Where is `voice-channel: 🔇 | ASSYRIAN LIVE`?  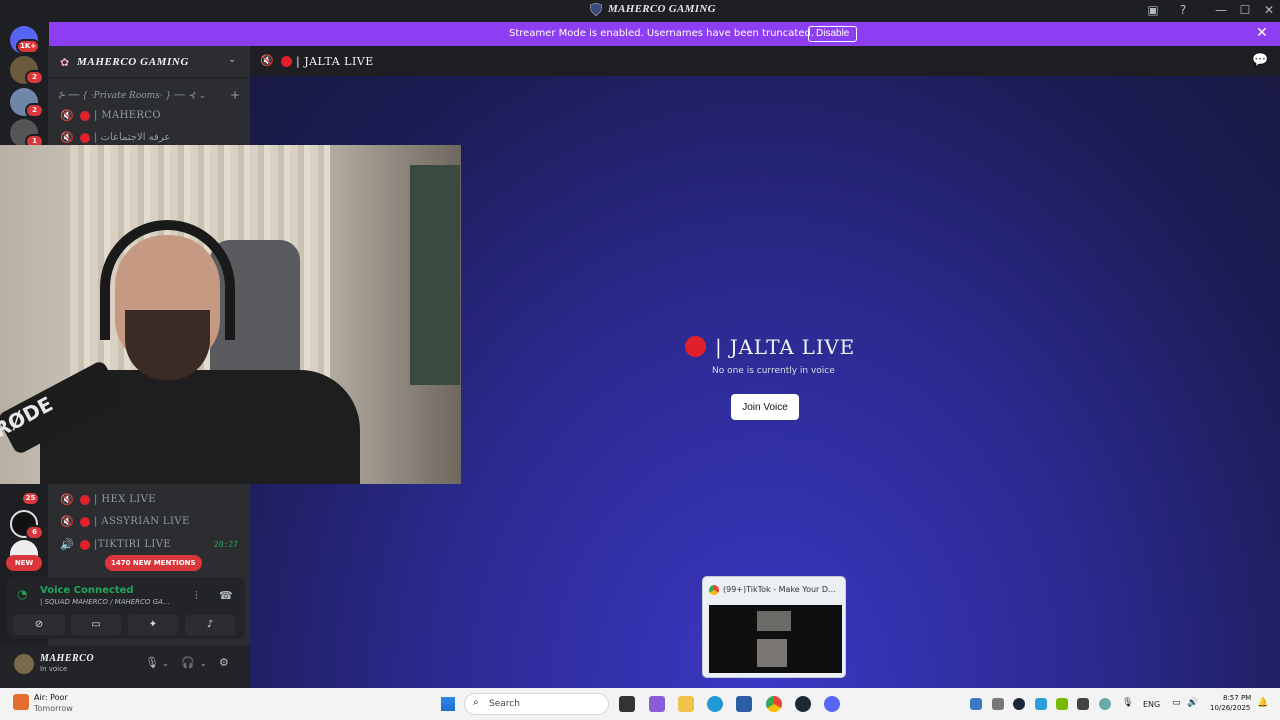
voice-channel: 🔇 | ASSYRIAN LIVE is located at coordinates (149, 522).